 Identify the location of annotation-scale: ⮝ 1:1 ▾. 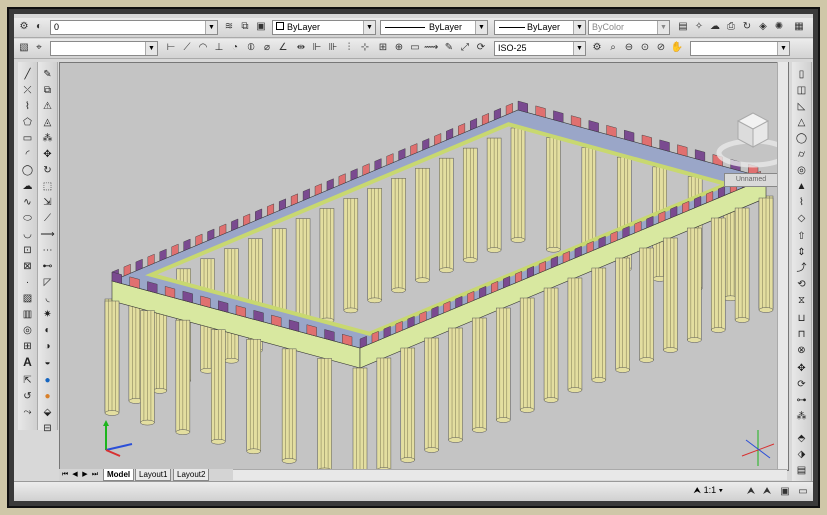
(708, 490).